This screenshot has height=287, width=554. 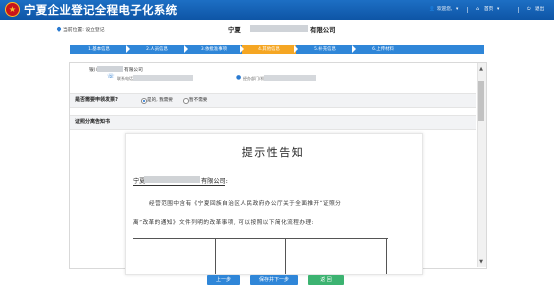 What do you see at coordinates (444, 10) in the screenshot?
I see `user-greeting: 欢迎您,` at bounding box center [444, 10].